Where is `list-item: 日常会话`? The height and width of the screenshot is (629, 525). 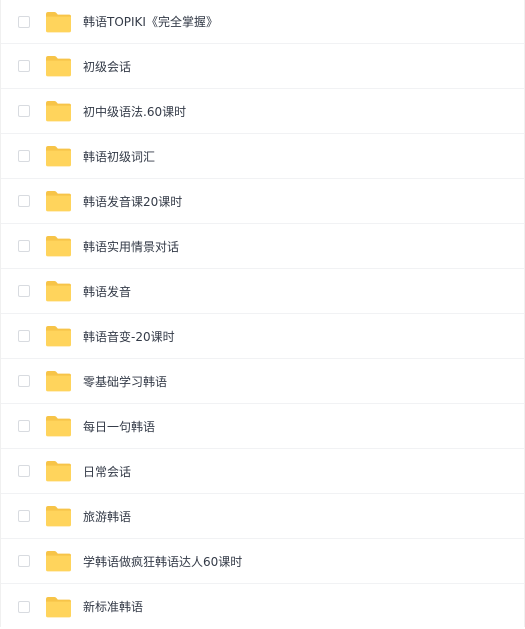 list-item: 日常会话 is located at coordinates (262, 471).